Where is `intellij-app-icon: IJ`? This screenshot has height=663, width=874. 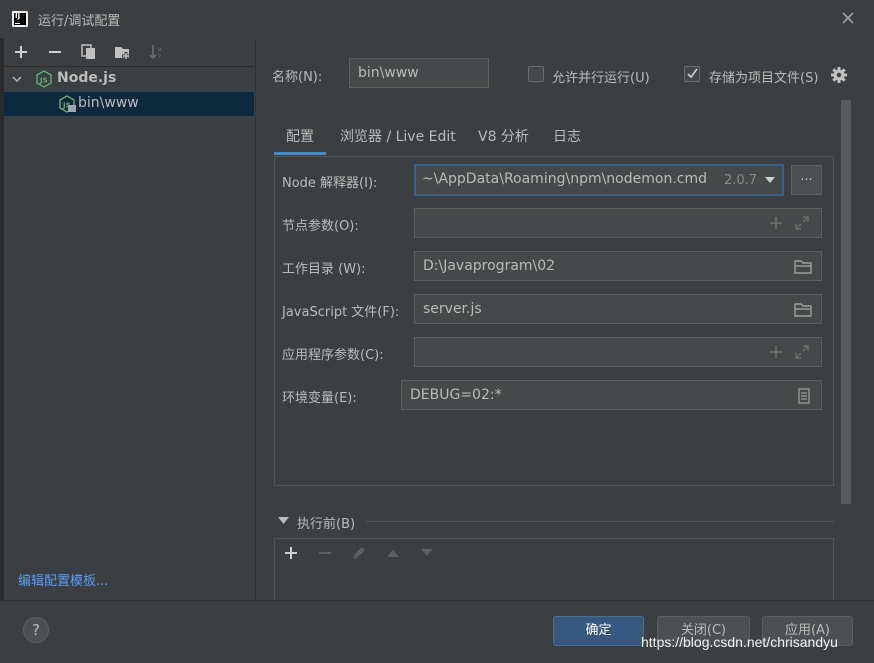 intellij-app-icon: IJ is located at coordinates (20, 19).